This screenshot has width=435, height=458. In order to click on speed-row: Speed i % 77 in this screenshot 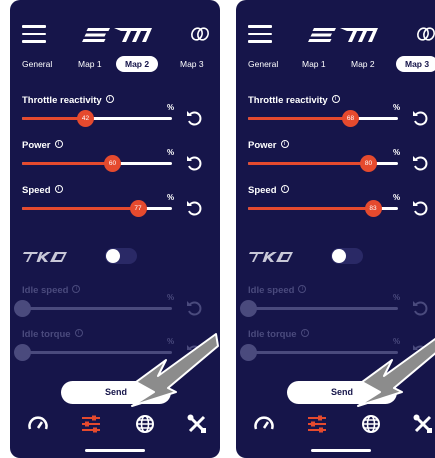, I will do `click(115, 208)`.